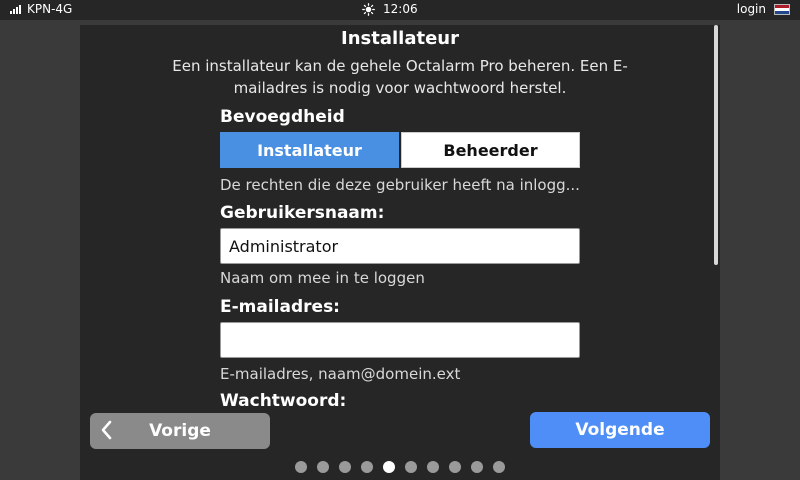 Image resolution: width=800 pixels, height=480 pixels. Describe the element at coordinates (340, 374) in the screenshot. I see `email-hint: E-mailadres, naam@domein.ext` at that location.